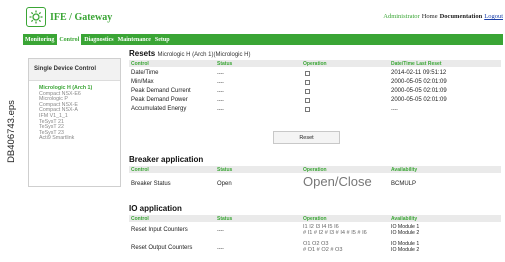  Describe the element at coordinates (307, 100) in the screenshot. I see `reset-checkbox-peak-power` at that location.